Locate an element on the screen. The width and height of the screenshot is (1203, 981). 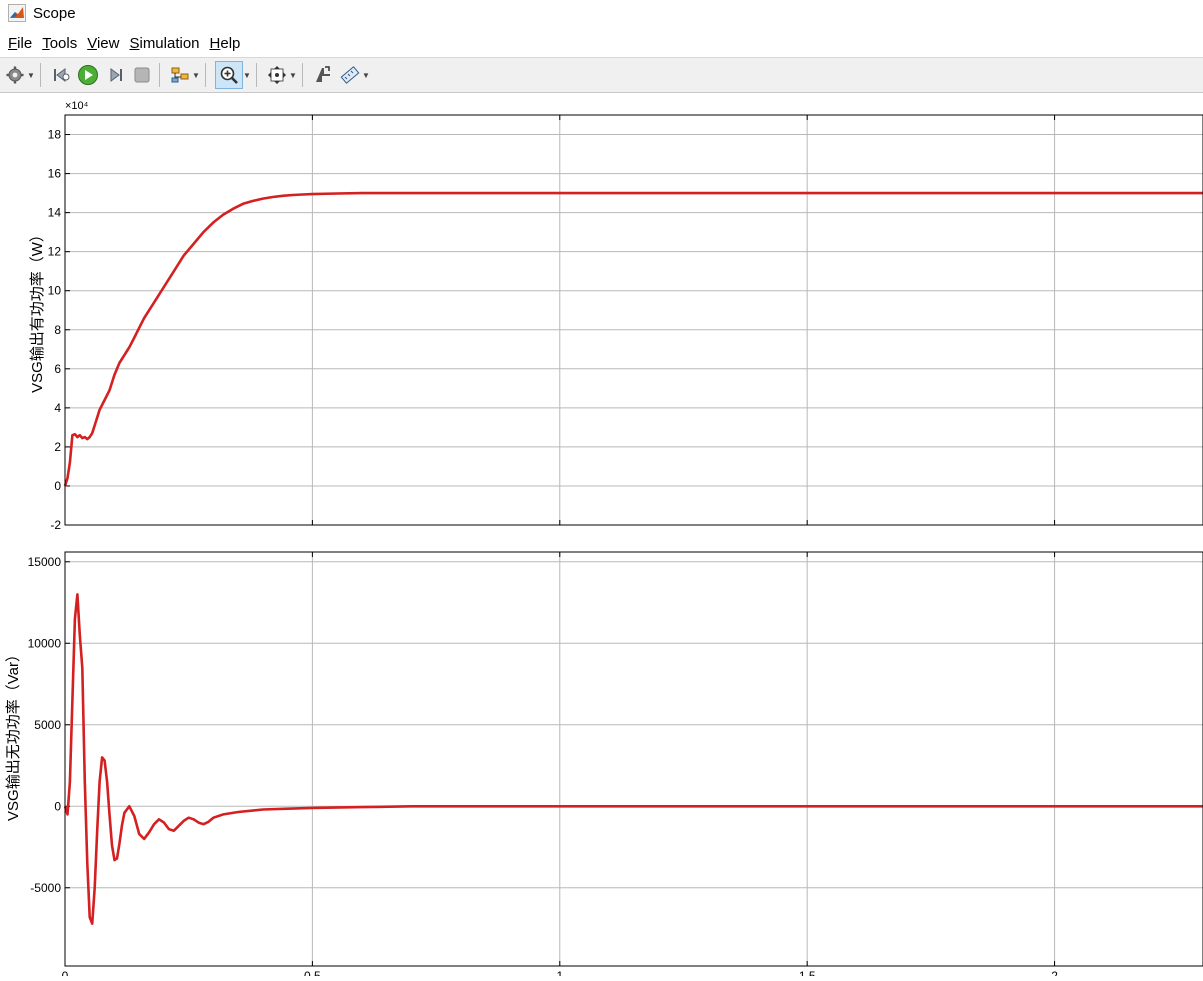
step-forward-icon is located at coordinates (115, 75).